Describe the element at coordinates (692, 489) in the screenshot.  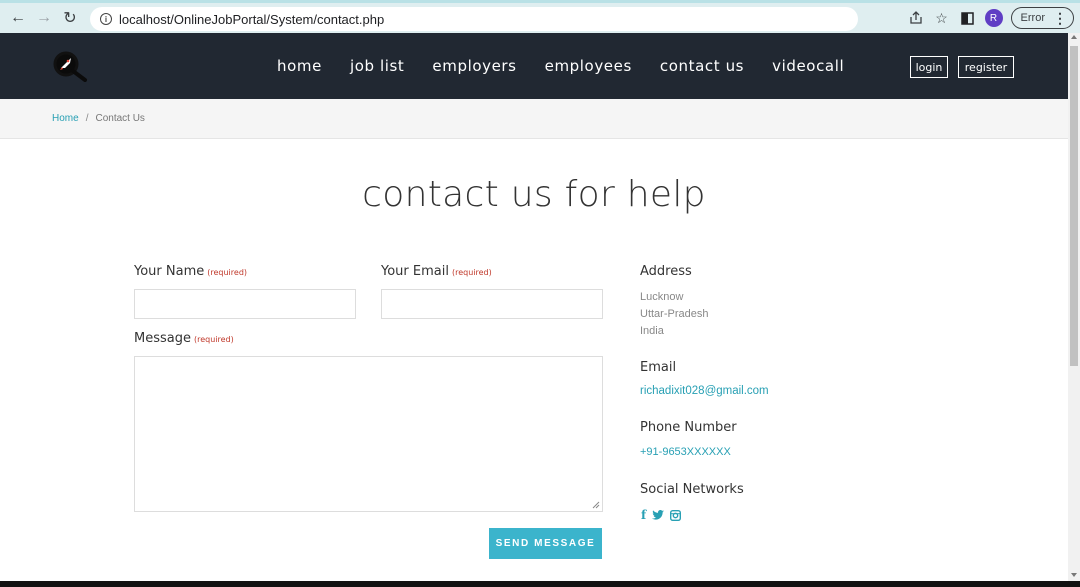
I see `social-heading: Social Networks` at that location.